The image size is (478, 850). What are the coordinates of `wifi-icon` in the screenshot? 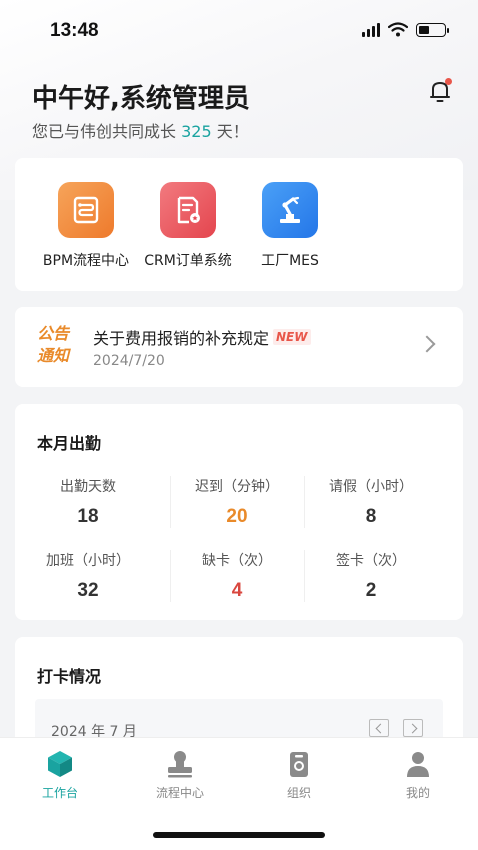 It's located at (398, 29).